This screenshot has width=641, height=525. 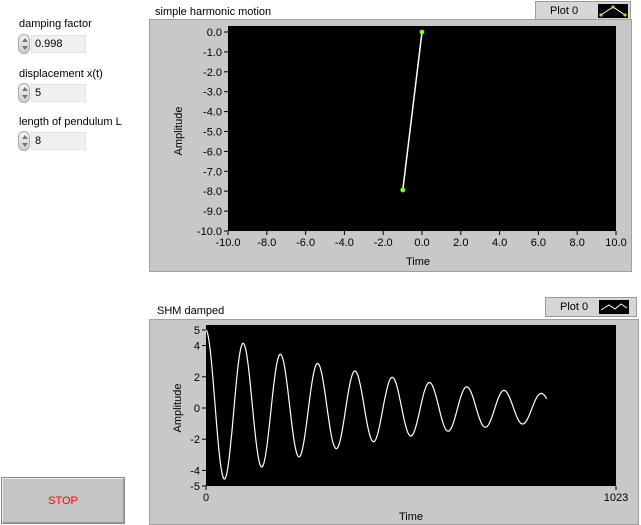 What do you see at coordinates (206, 498) in the screenshot?
I see `graph2-x-tick-label: 0` at bounding box center [206, 498].